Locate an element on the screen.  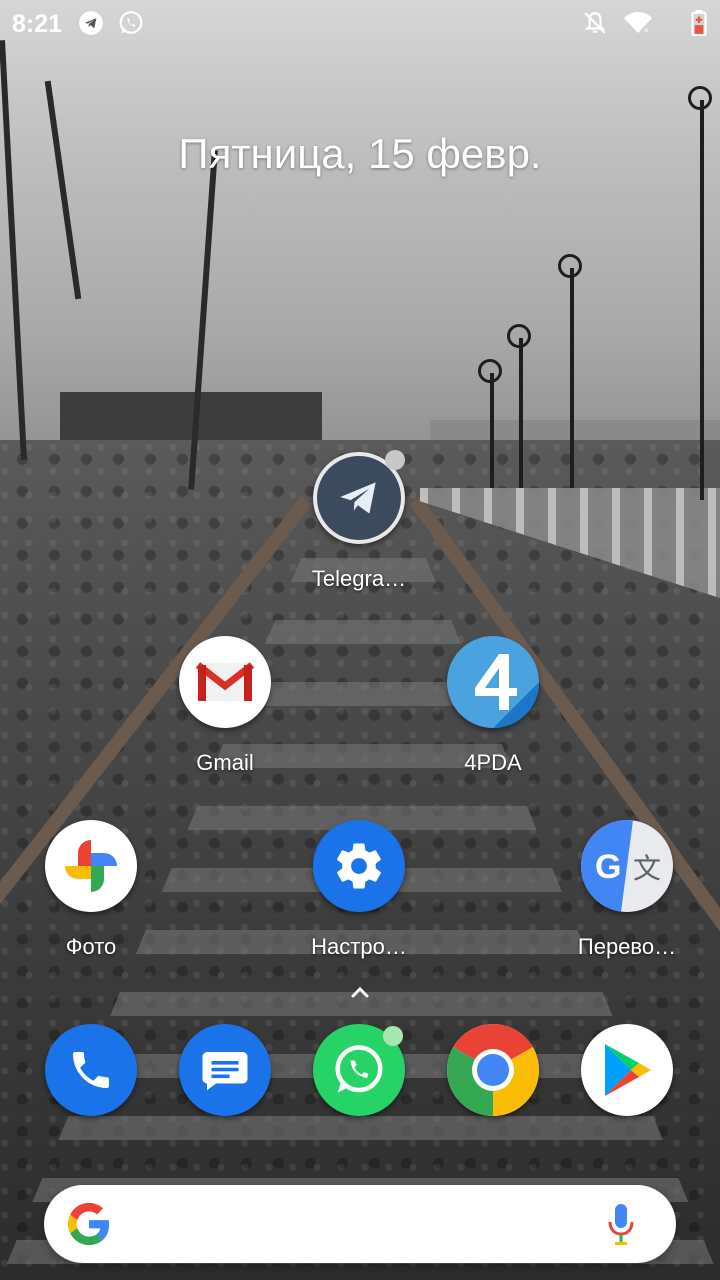
dock-play-store-button is located at coordinates (627, 1070).